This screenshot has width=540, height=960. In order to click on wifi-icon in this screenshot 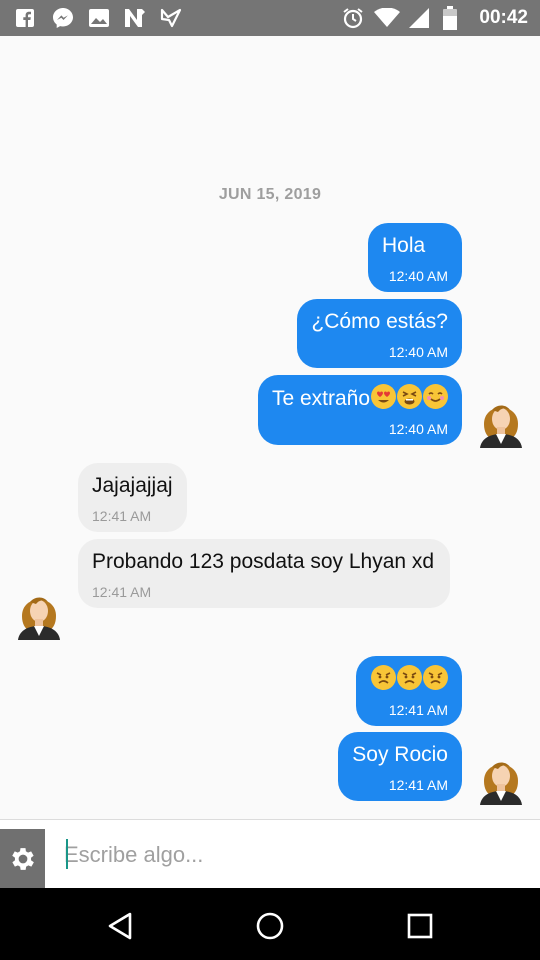, I will do `click(387, 18)`.